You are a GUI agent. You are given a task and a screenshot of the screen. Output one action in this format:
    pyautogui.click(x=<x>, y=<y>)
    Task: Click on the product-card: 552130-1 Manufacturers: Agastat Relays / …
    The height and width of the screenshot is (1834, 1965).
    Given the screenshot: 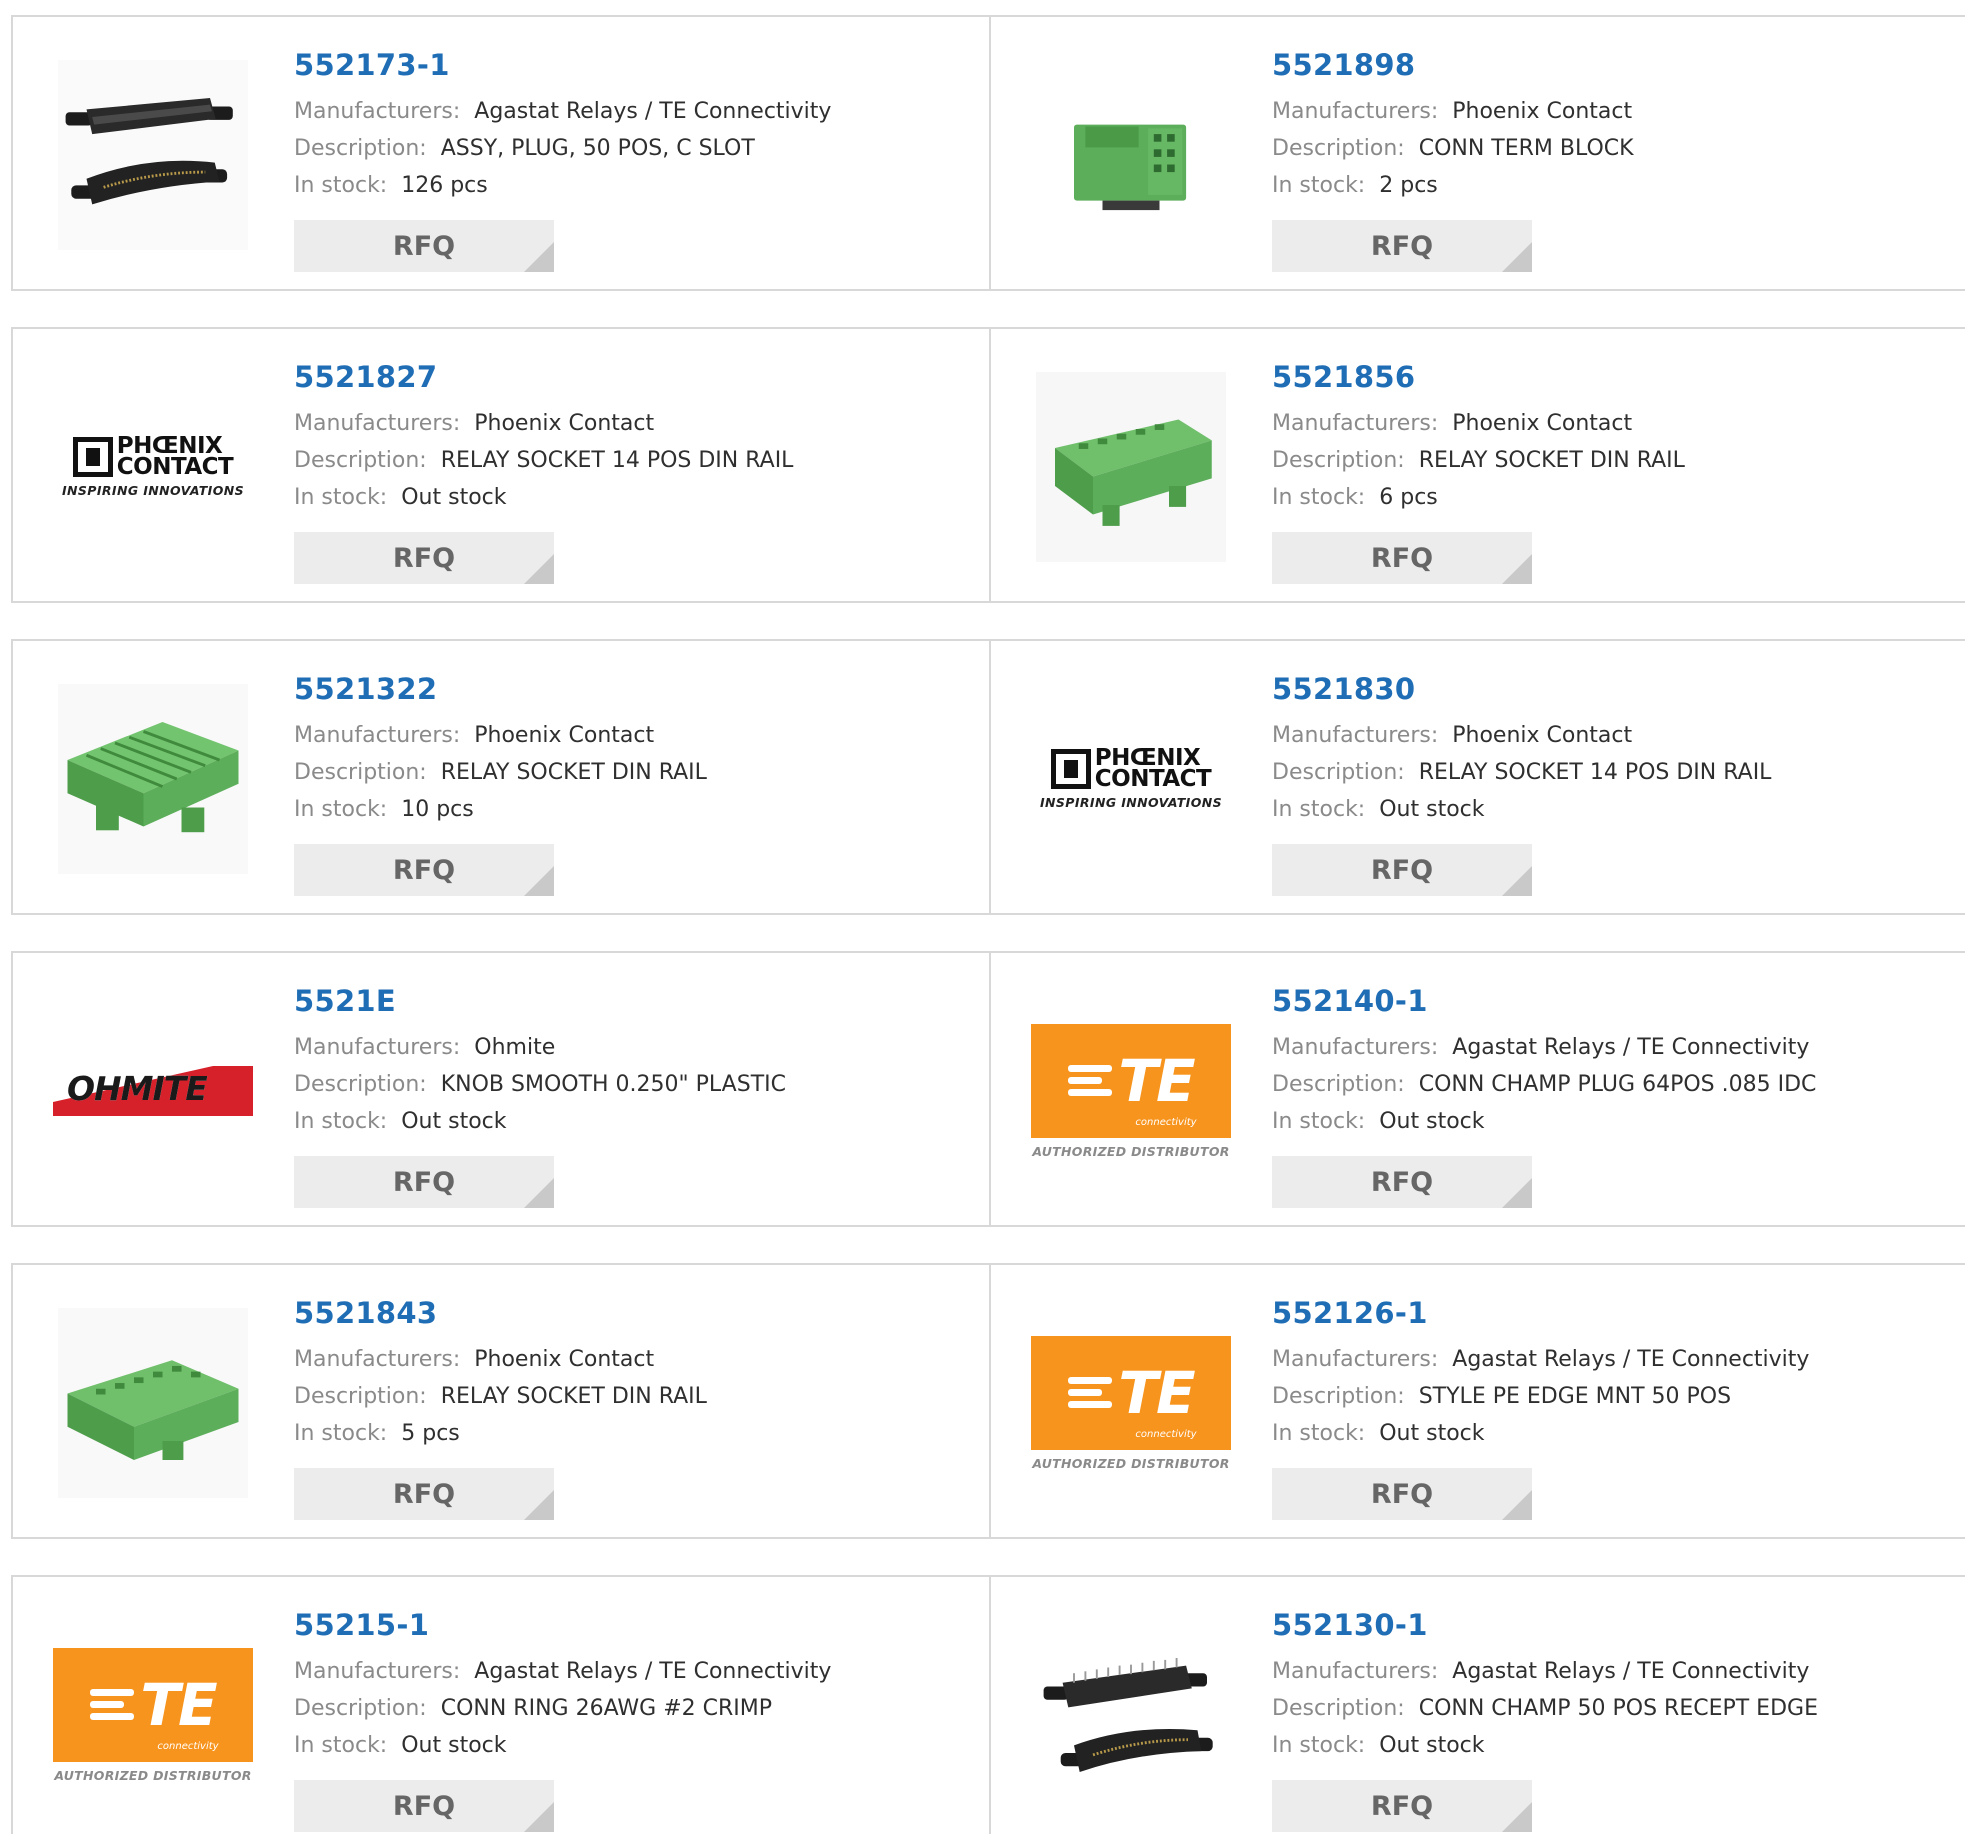 What is the action you would take?
    pyautogui.click(x=1477, y=1705)
    